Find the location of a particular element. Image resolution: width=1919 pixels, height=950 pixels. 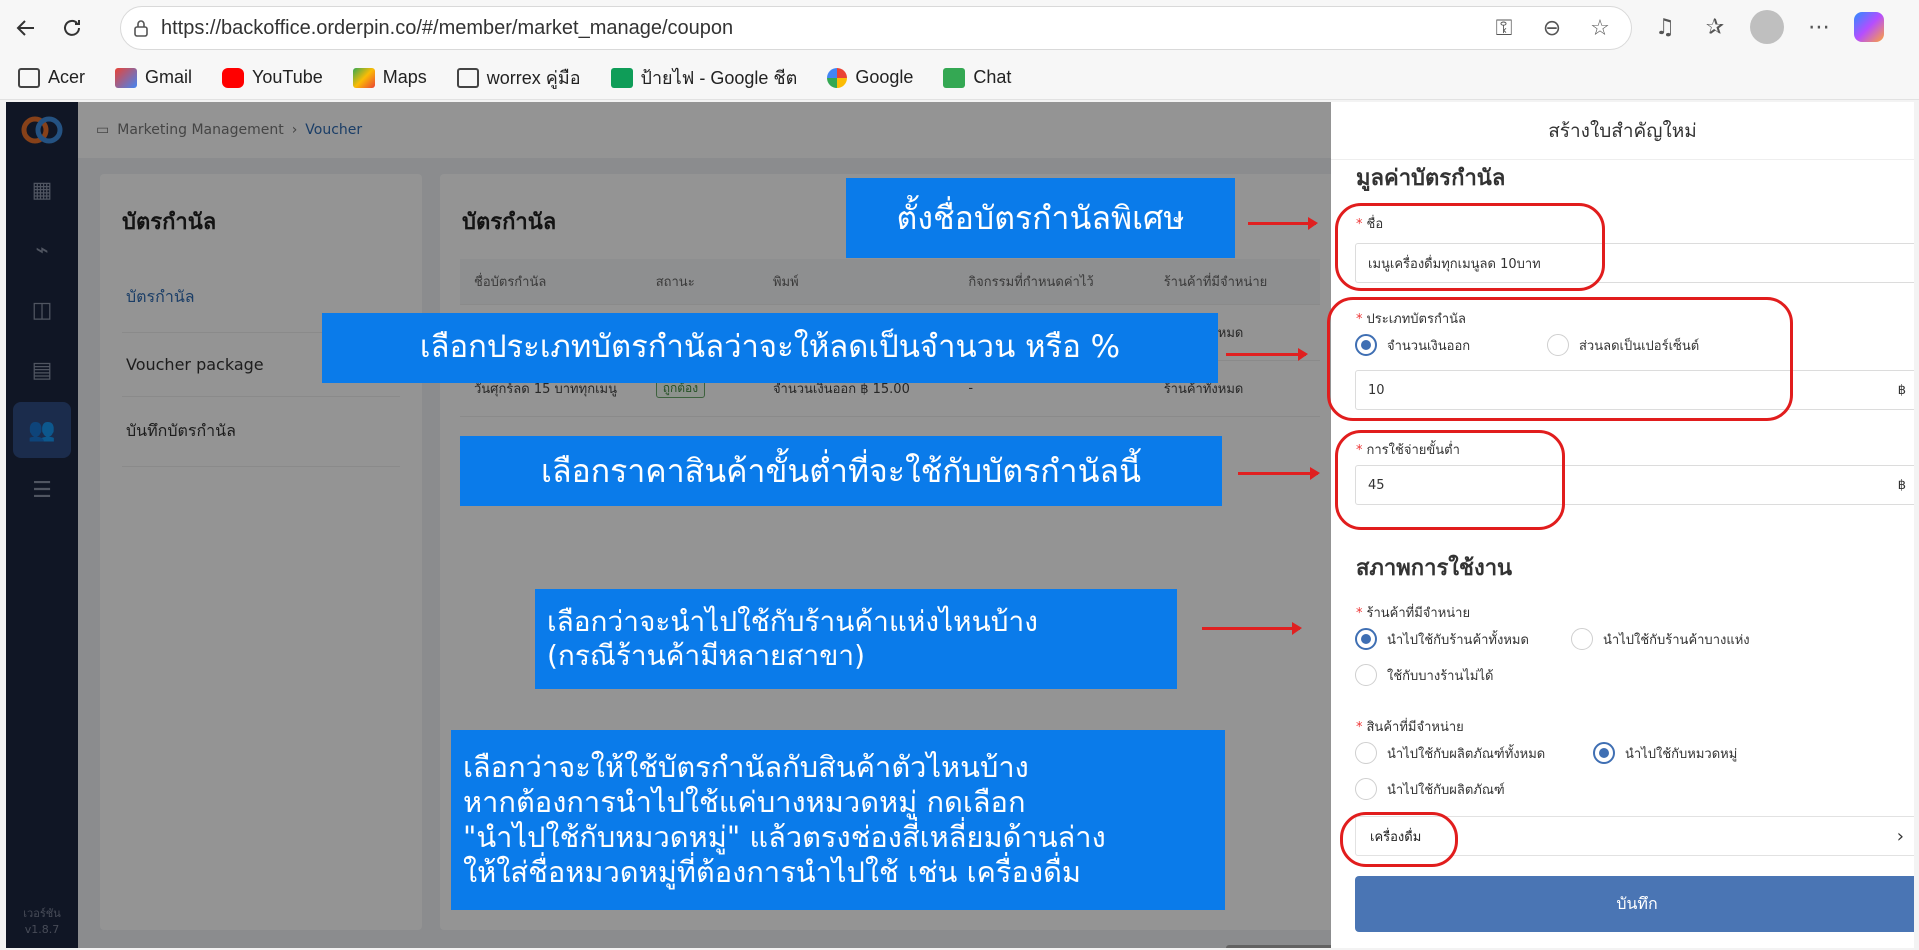

sheets-icon is located at coordinates (621, 77).